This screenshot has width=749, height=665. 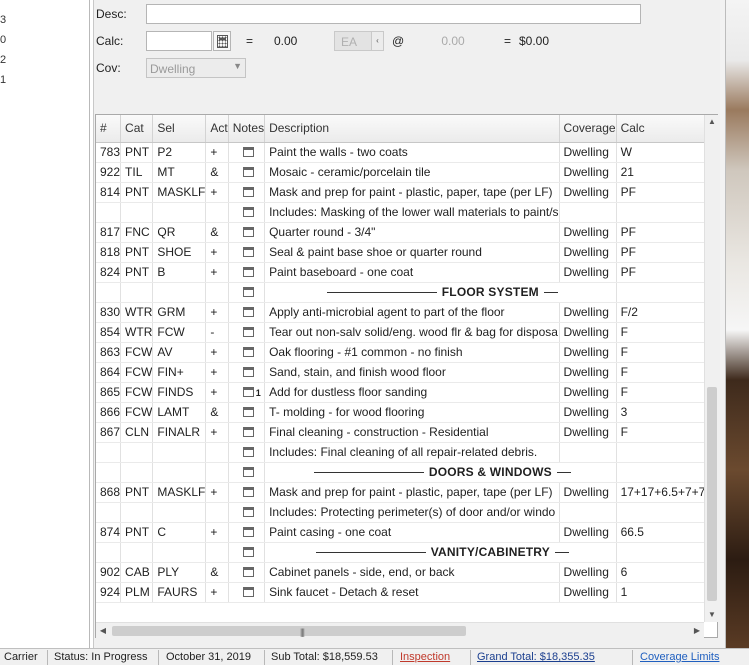 I want to click on line-number: 863, so click(x=109, y=352).